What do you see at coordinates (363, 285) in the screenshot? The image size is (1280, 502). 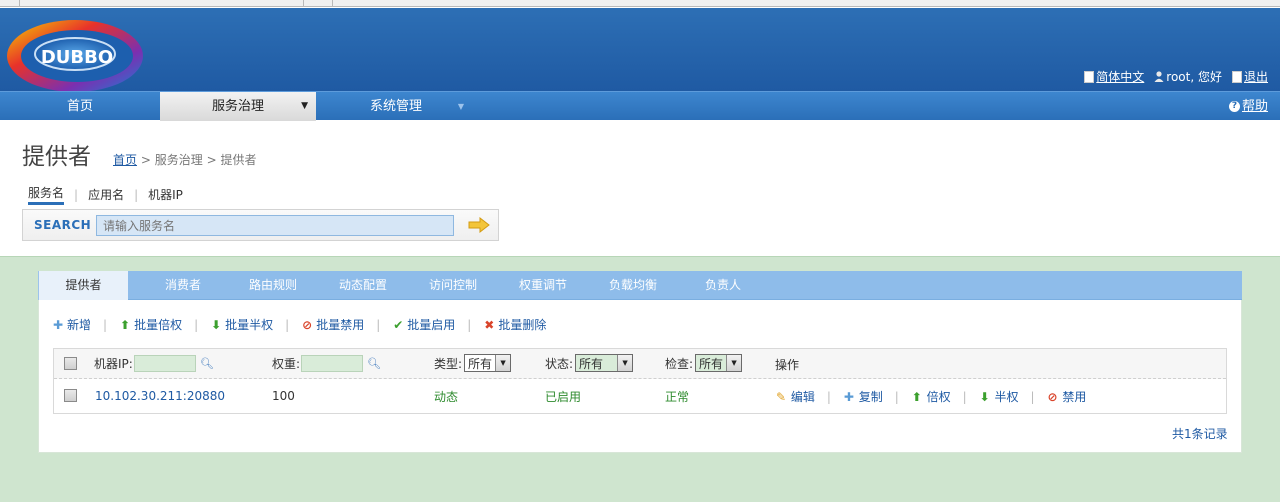 I see `tab-overrides: 动态配置` at bounding box center [363, 285].